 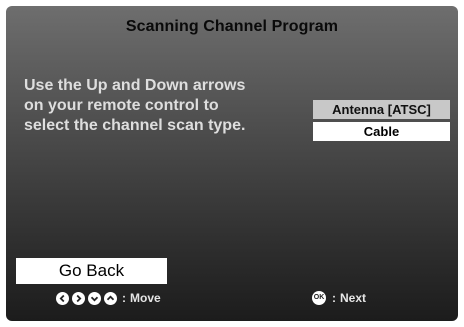 What do you see at coordinates (62, 298) in the screenshot?
I see `arrow-left-icon` at bounding box center [62, 298].